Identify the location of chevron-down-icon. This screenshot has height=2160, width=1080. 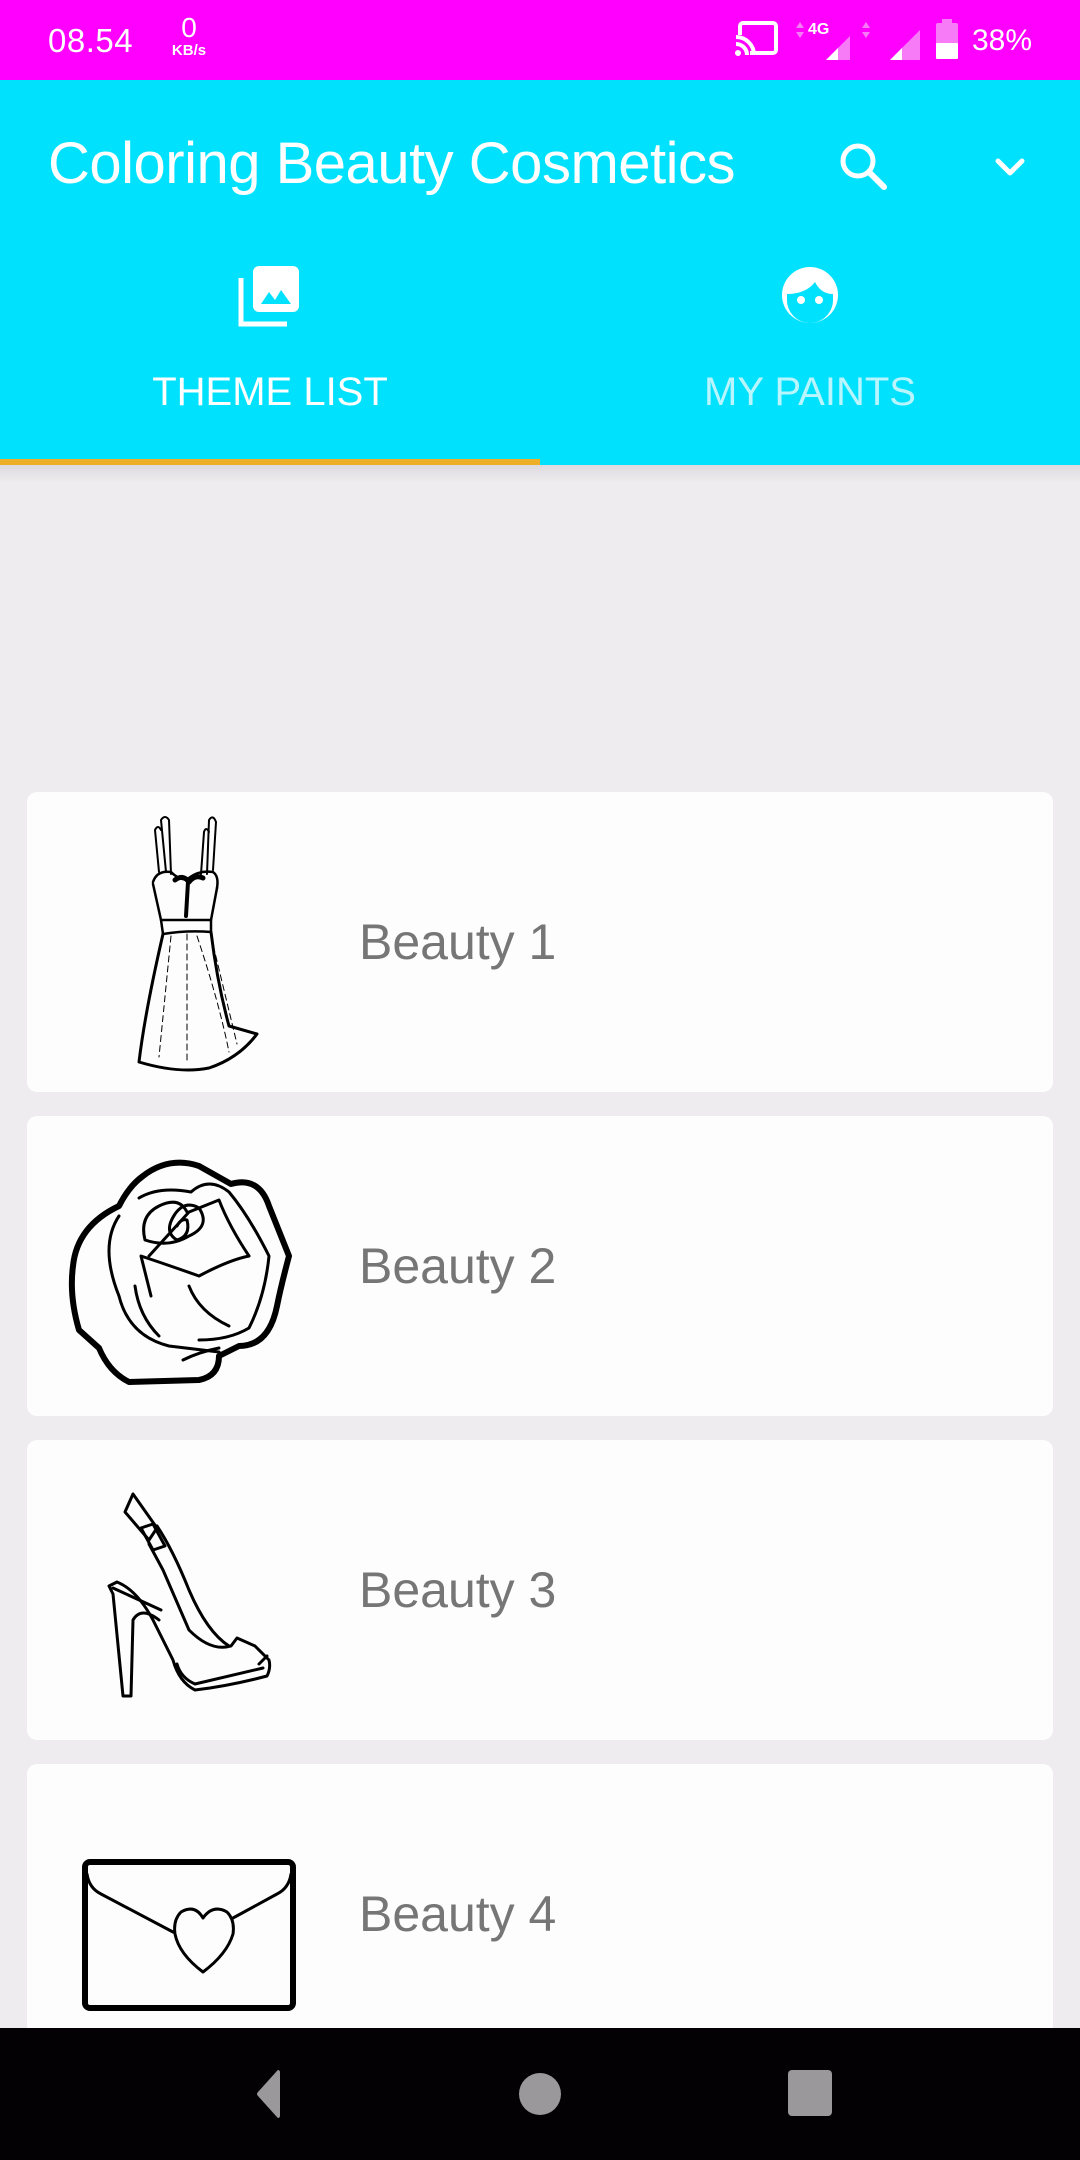
(1010, 167).